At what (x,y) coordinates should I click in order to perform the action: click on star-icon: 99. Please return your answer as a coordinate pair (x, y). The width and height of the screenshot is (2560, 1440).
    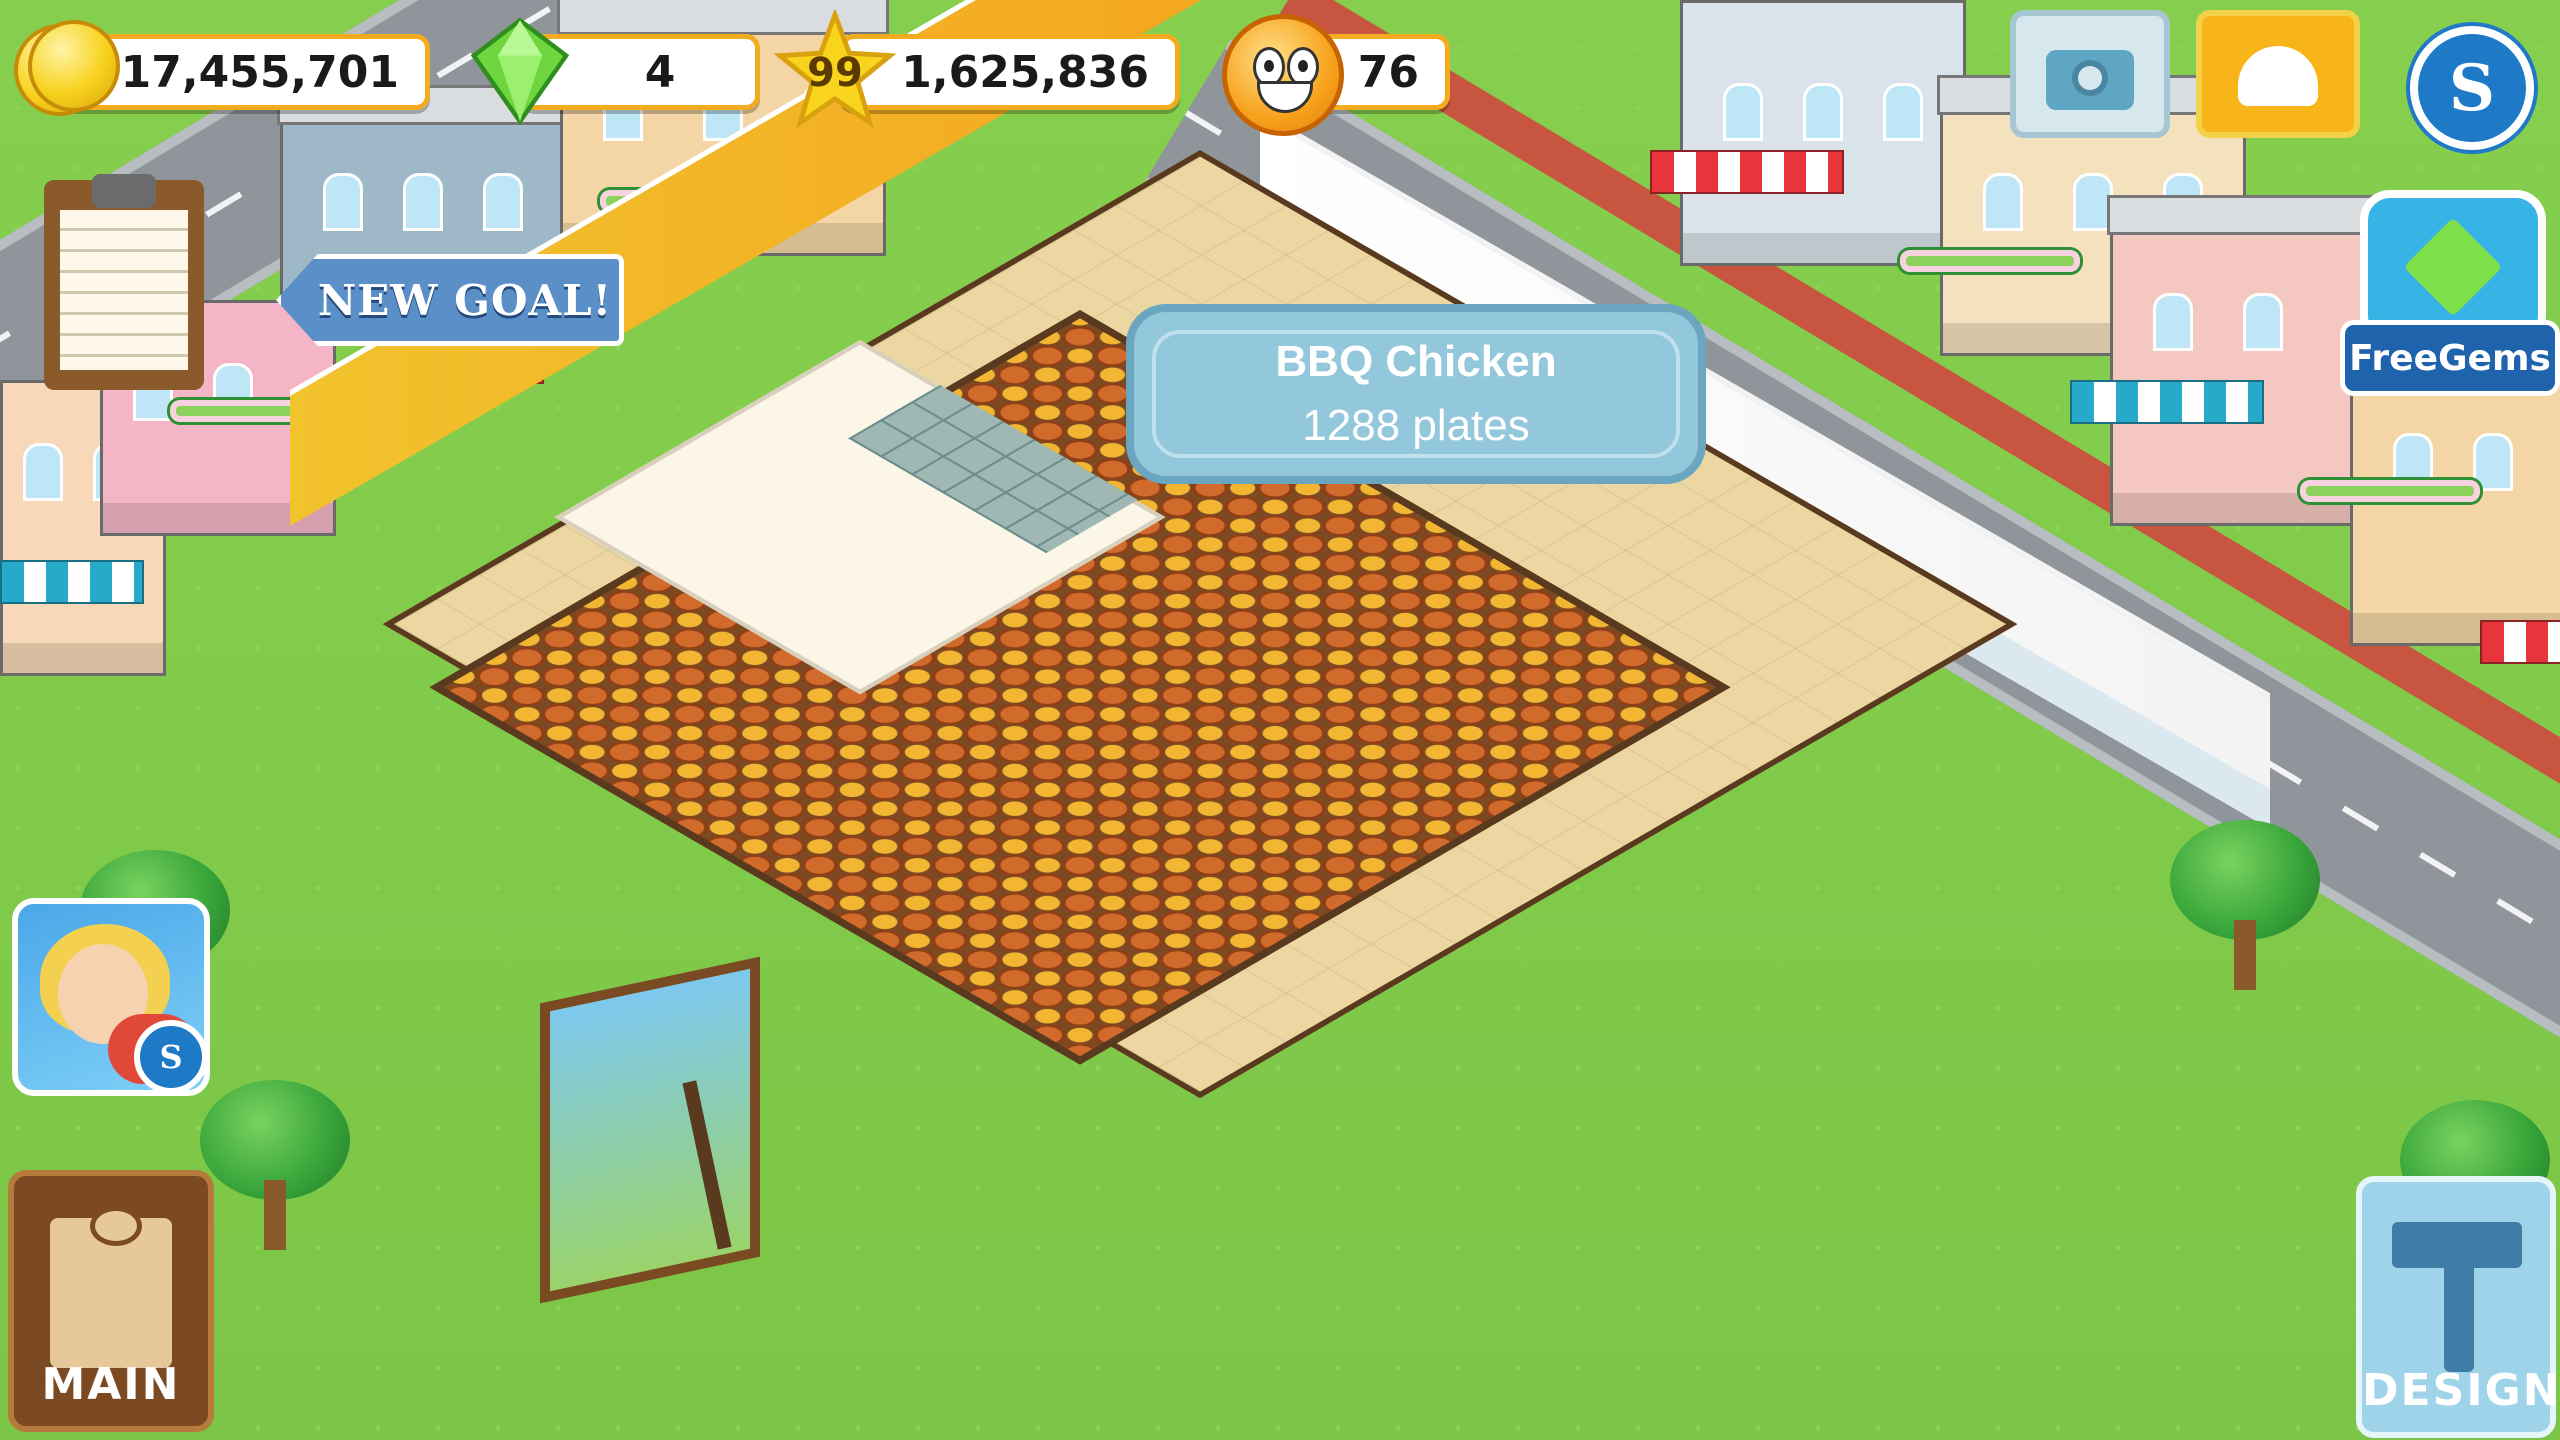
    Looking at the image, I should click on (835, 68).